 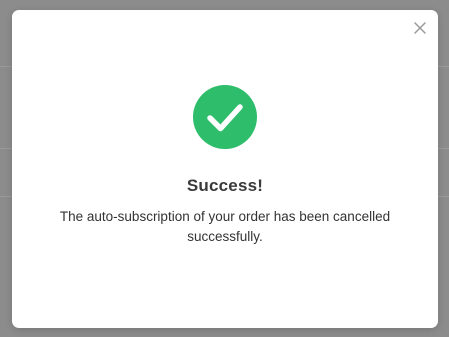 What do you see at coordinates (225, 185) in the screenshot?
I see `dialog-title: Success!` at bounding box center [225, 185].